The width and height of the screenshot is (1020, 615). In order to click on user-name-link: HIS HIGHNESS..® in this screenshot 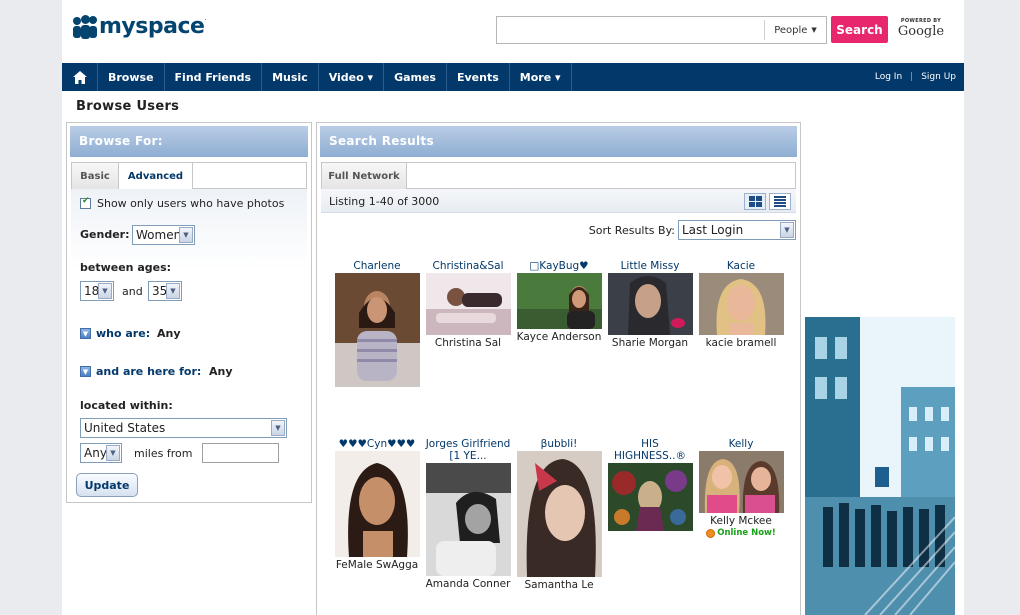, I will do `click(650, 450)`.